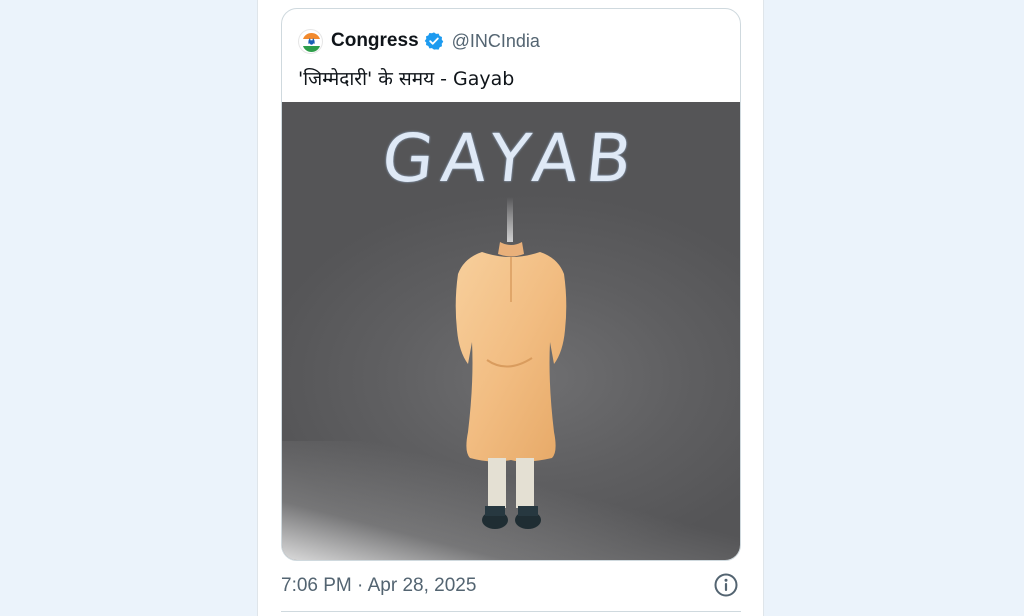 This screenshot has height=616, width=1024. Describe the element at coordinates (726, 585) in the screenshot. I see `info-icon` at that location.